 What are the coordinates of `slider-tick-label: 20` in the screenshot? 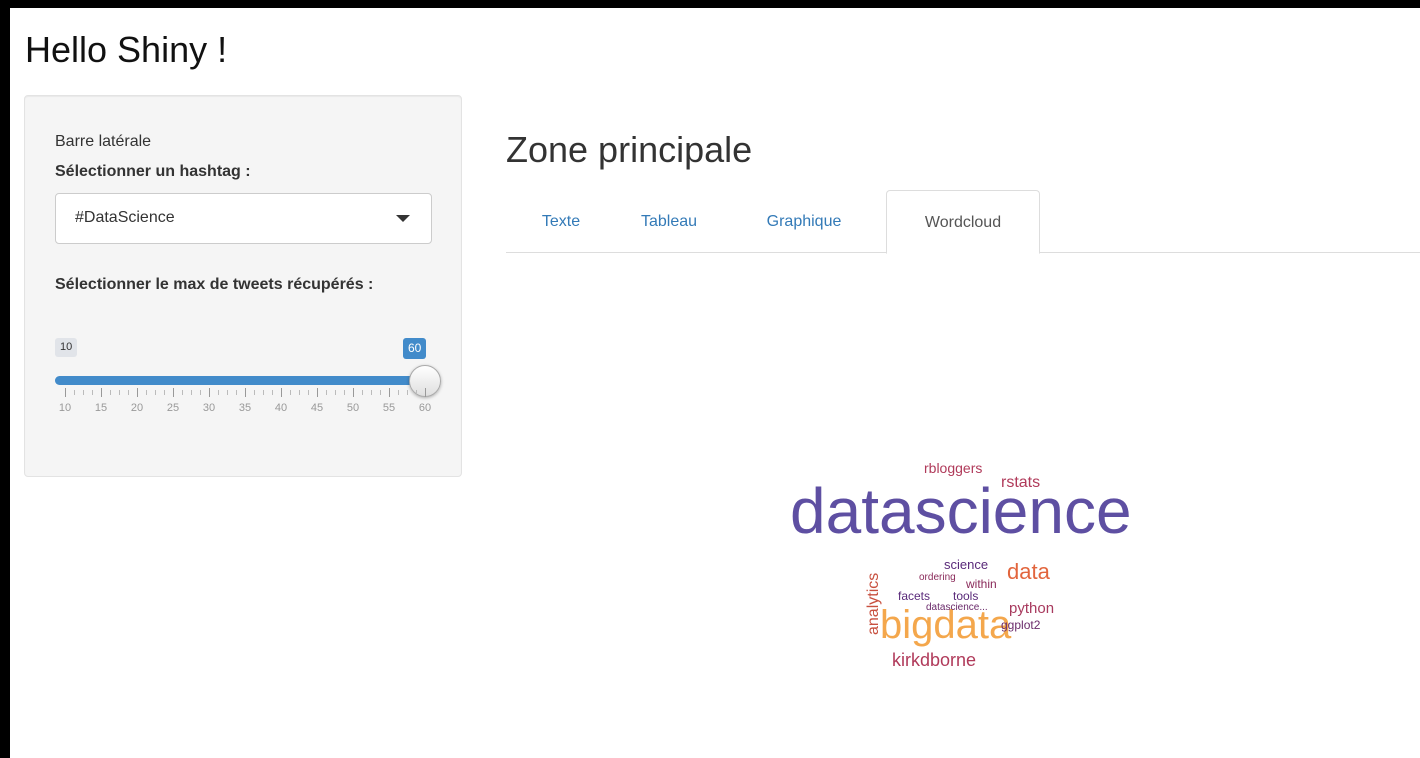 It's located at (137, 408).